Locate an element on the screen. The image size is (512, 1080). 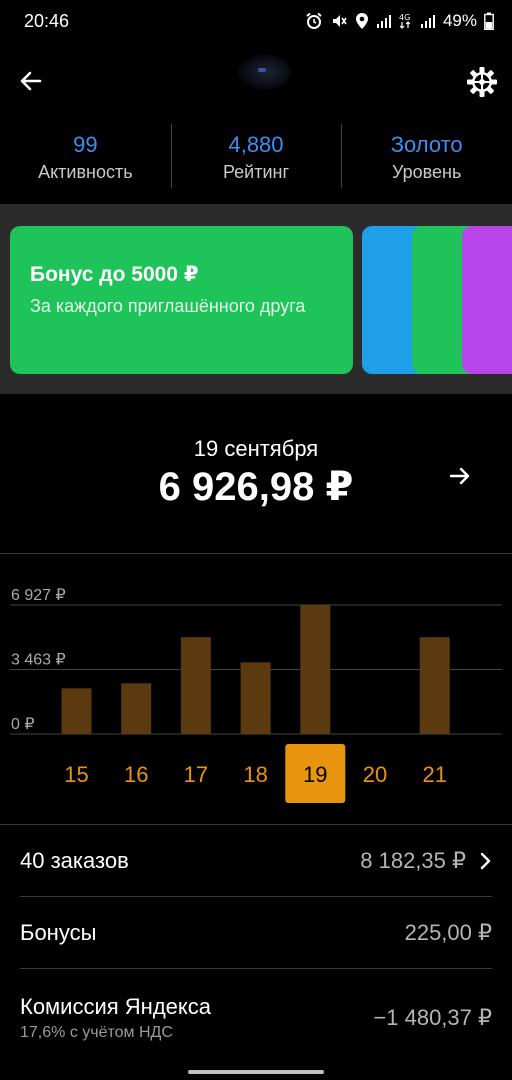
promo-title: Бонус до 5000 ₽ is located at coordinates (114, 274).